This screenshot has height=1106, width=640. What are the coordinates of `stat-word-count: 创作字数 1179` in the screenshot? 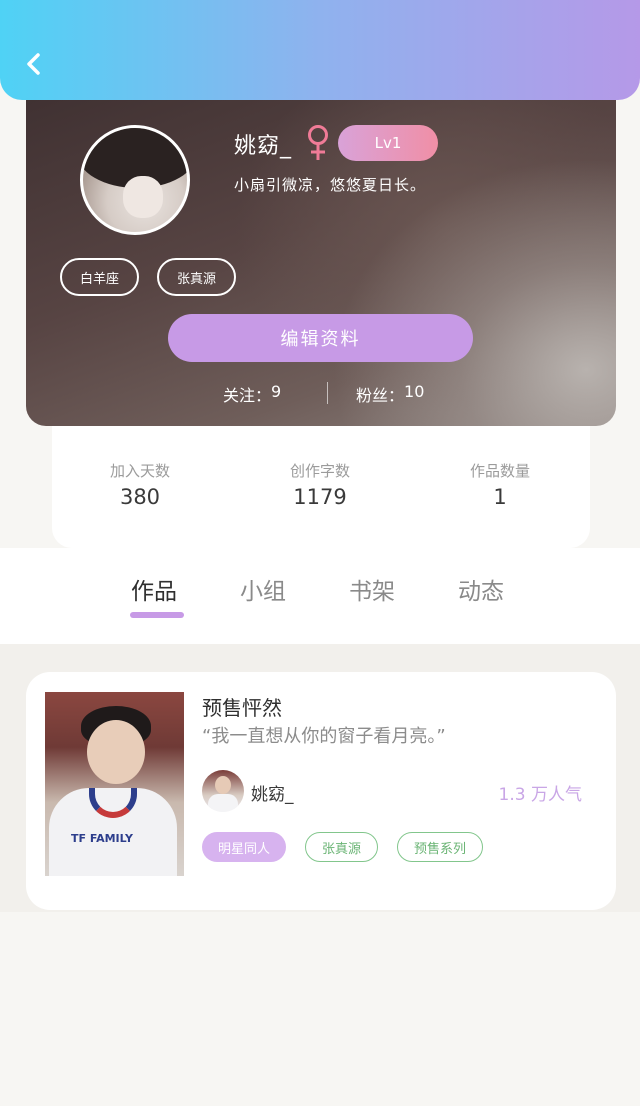 It's located at (320, 484).